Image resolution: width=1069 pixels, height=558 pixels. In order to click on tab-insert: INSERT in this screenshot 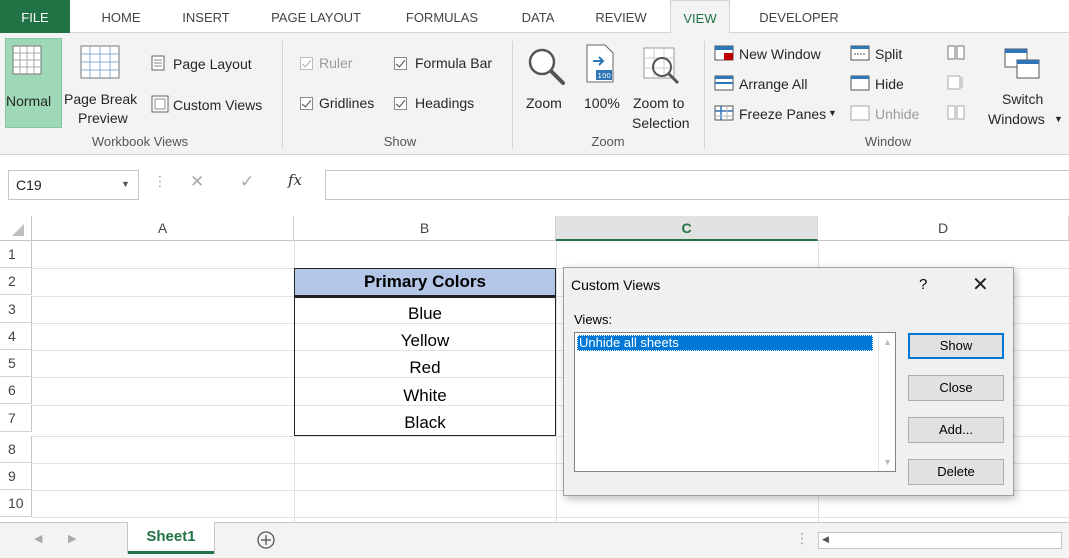, I will do `click(206, 16)`.